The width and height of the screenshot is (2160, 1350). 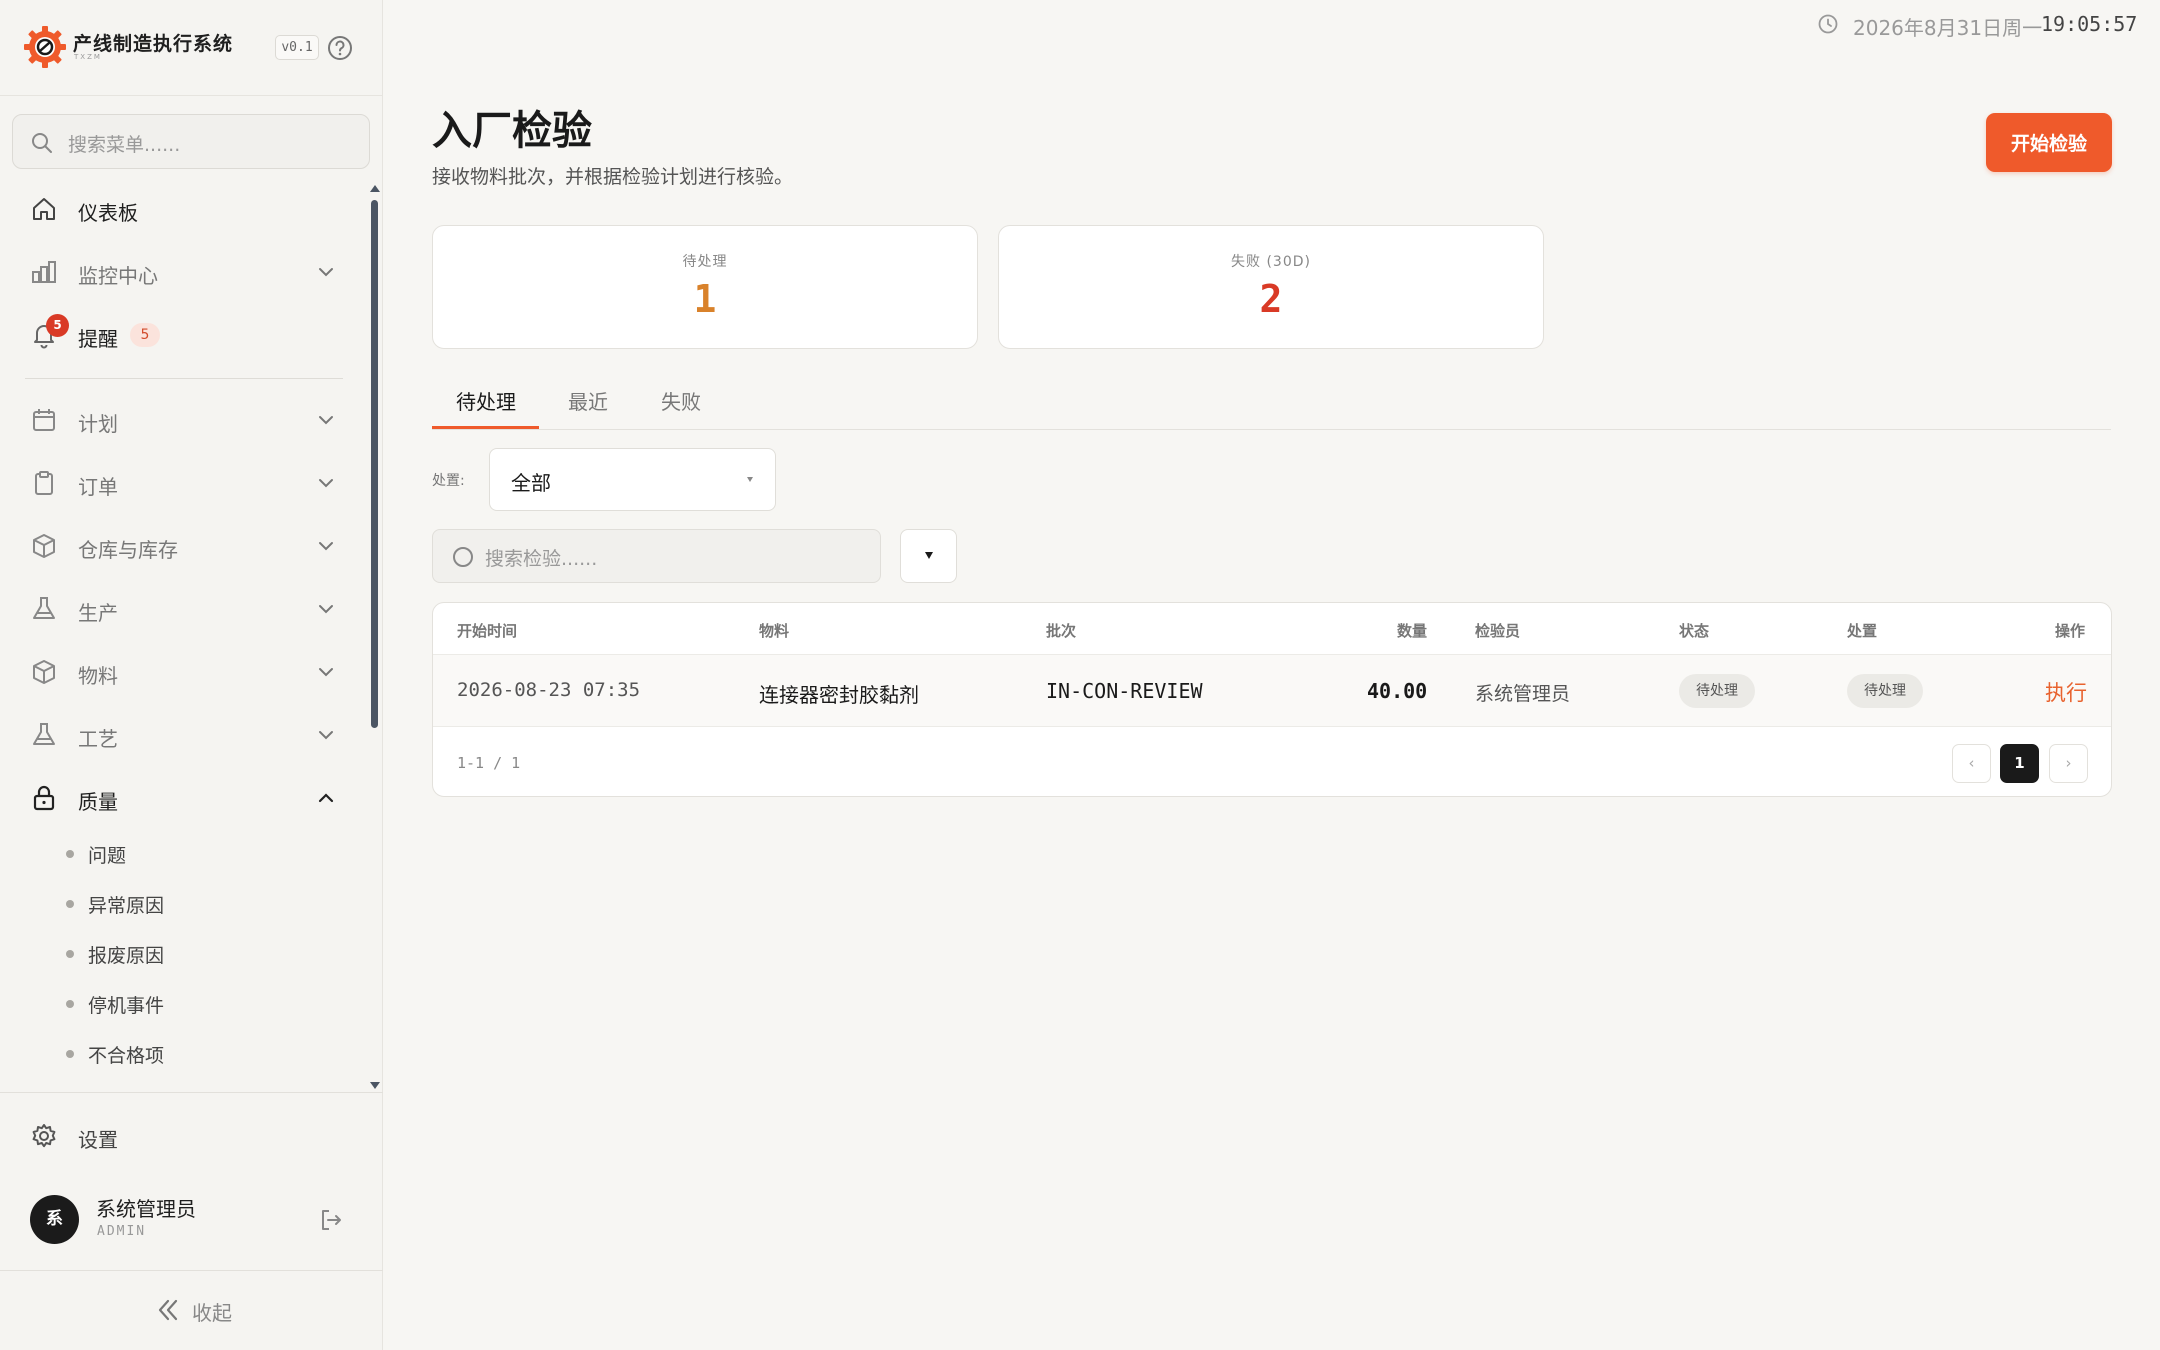 What do you see at coordinates (588, 400) in the screenshot?
I see `tab-recent: 最近` at bounding box center [588, 400].